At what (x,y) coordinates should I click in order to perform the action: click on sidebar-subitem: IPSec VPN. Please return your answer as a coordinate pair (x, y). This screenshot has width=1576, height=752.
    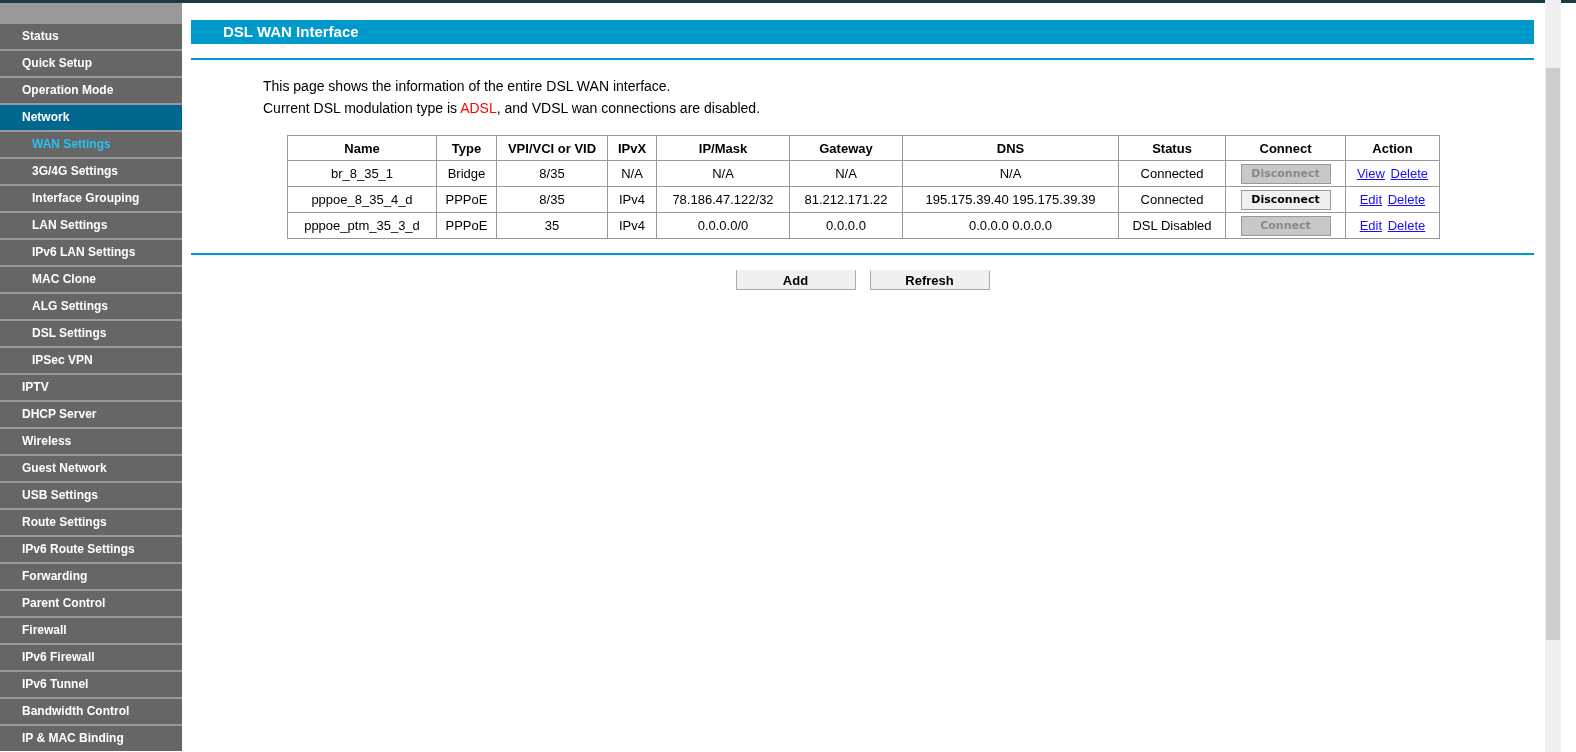
    Looking at the image, I should click on (91, 359).